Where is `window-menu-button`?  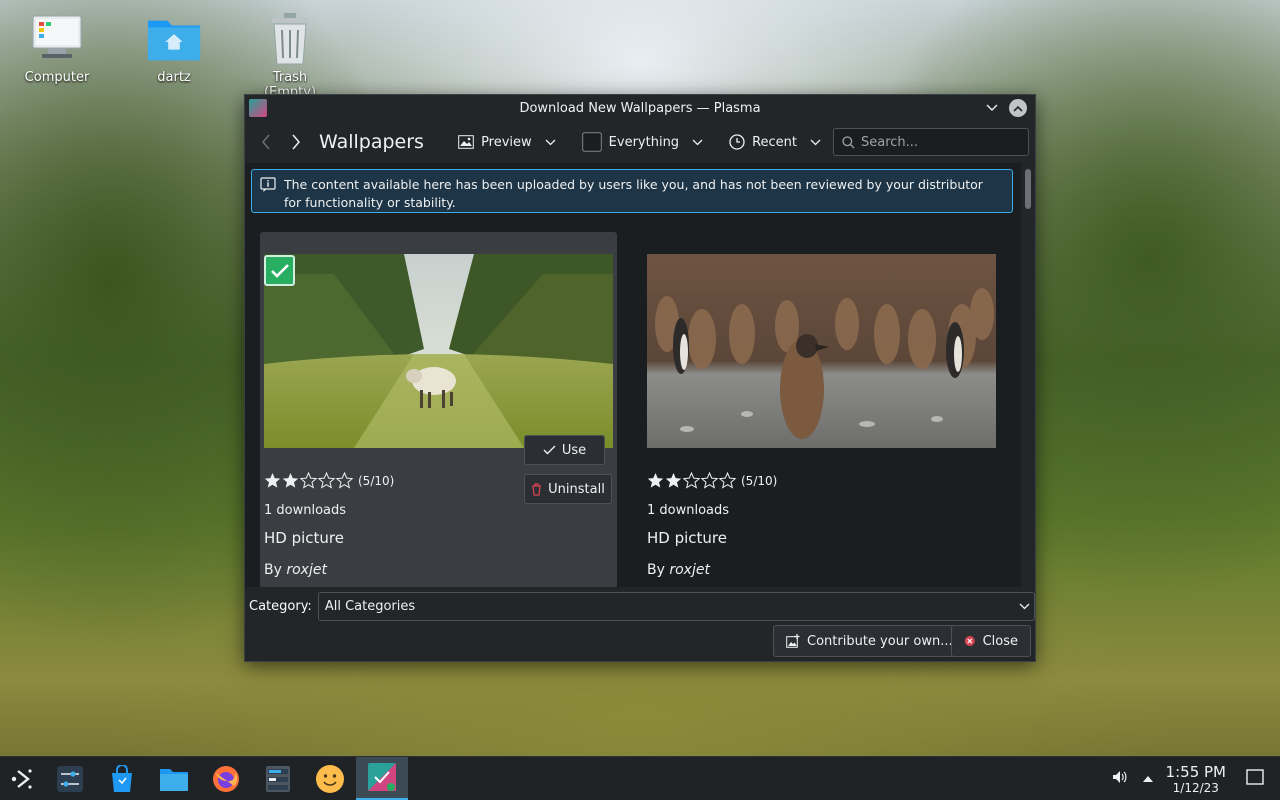
window-menu-button is located at coordinates (992, 108).